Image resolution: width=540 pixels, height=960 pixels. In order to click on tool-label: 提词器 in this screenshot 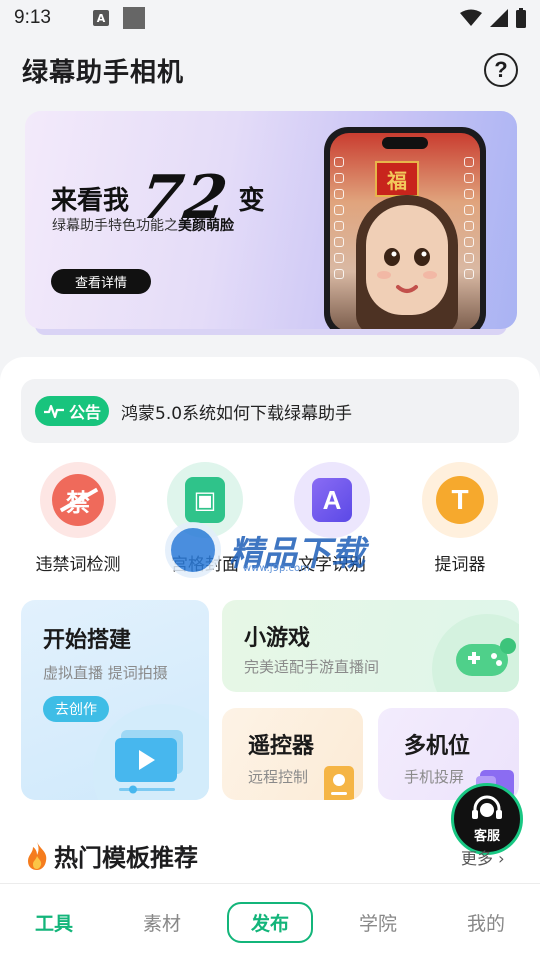, I will do `click(460, 565)`.